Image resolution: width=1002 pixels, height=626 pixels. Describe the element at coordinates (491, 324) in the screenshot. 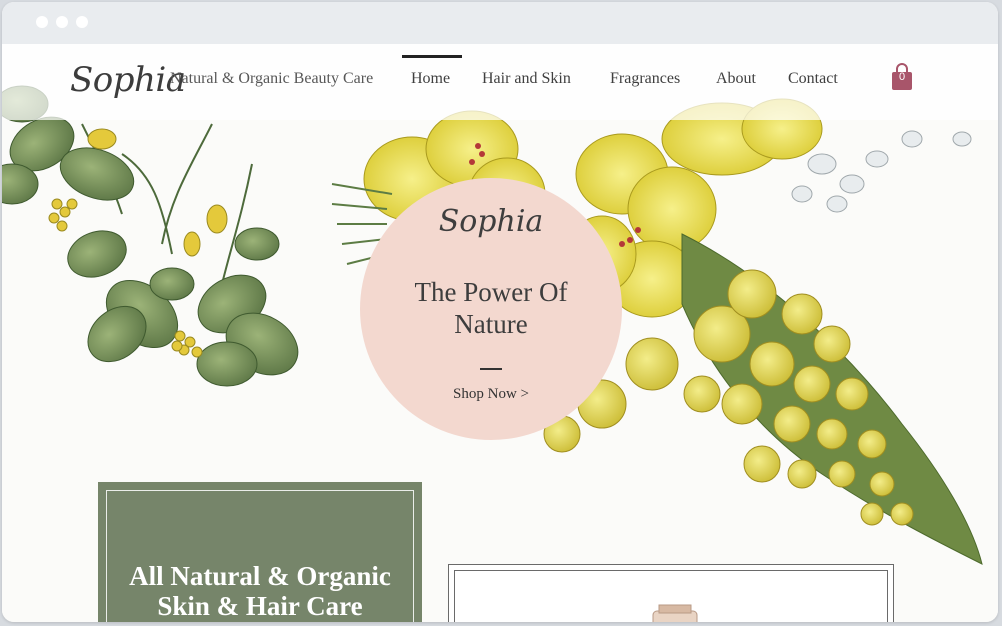

I see `hero-title-line2: Nature` at that location.